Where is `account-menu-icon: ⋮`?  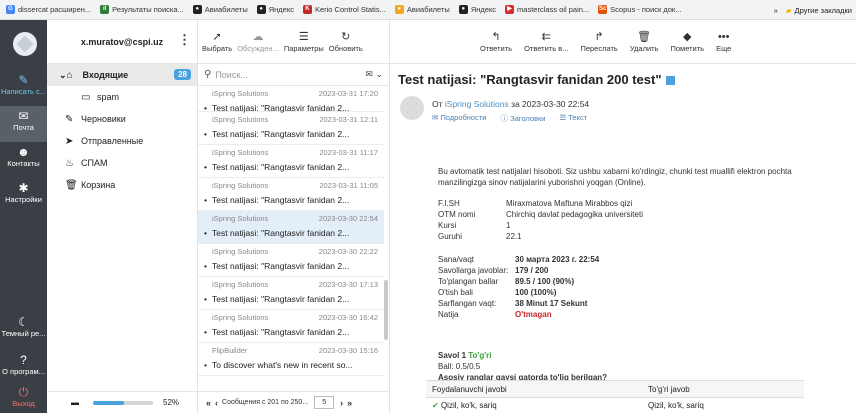
account-menu-icon: ⋮ is located at coordinates (184, 40).